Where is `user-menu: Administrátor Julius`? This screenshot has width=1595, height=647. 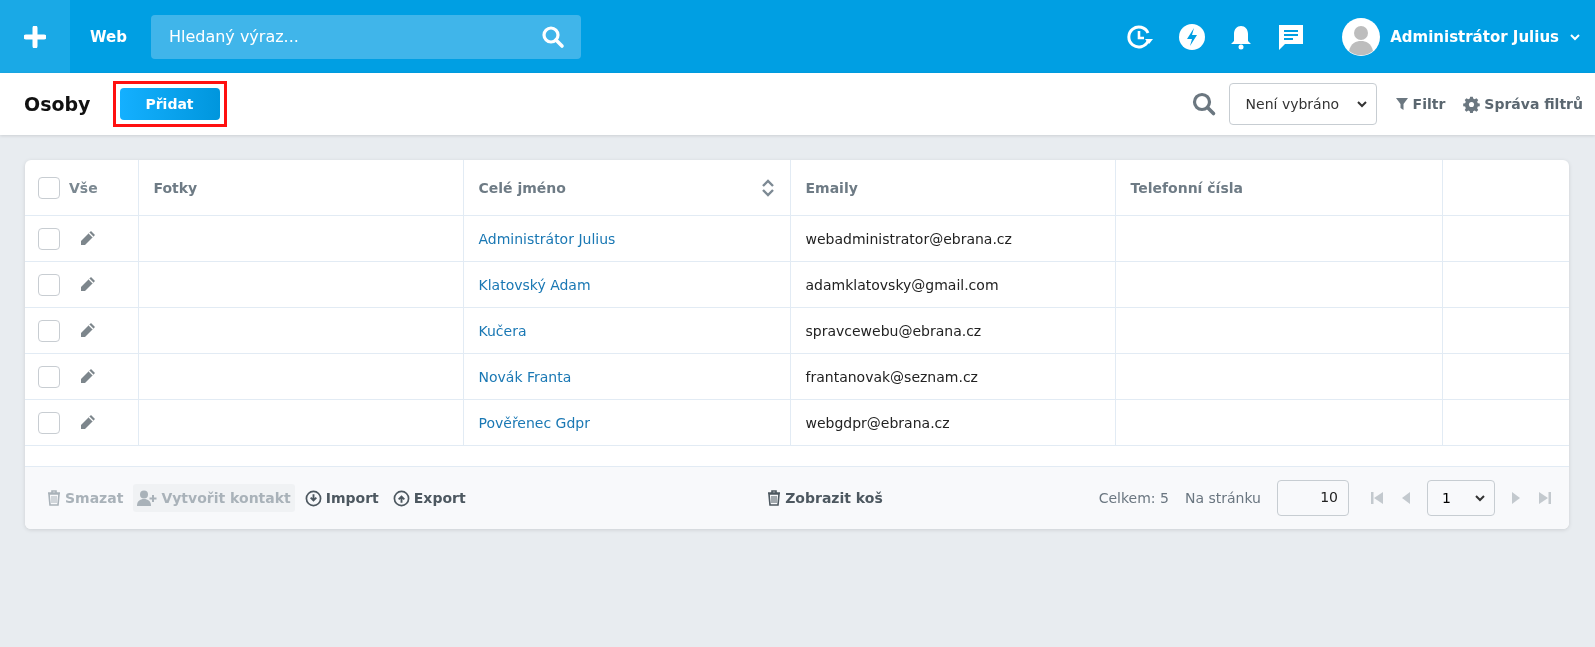 user-menu: Administrátor Julius is located at coordinates (1461, 36).